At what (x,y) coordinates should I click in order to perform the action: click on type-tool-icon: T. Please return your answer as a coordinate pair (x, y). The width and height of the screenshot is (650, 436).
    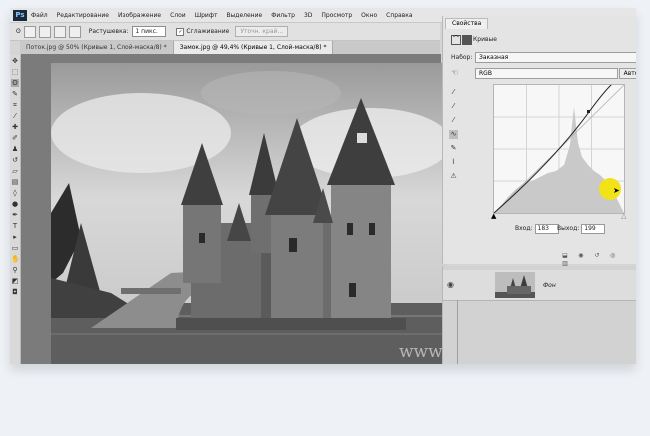
    Looking at the image, I should click on (15, 226).